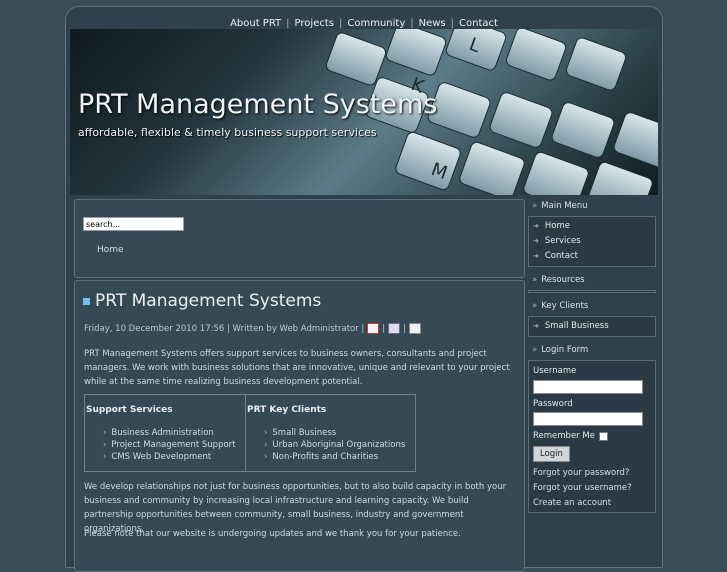 The width and height of the screenshot is (727, 572). What do you see at coordinates (592, 306) in the screenshot?
I see `key-clients-title: Key Clients` at bounding box center [592, 306].